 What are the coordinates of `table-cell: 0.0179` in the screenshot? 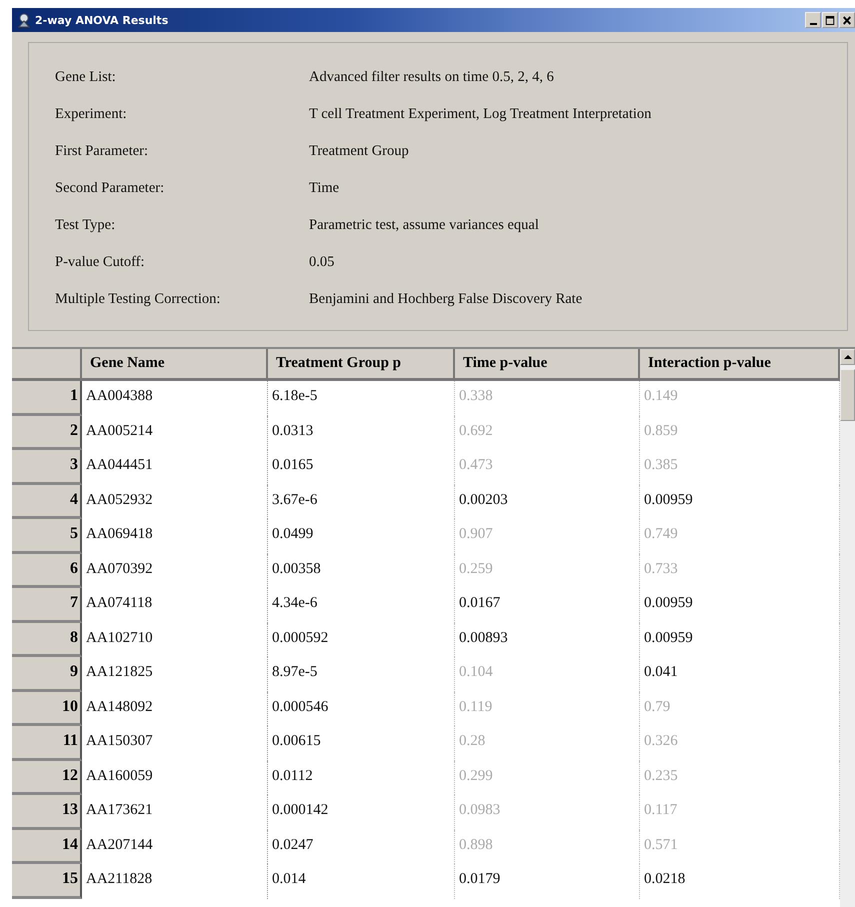 It's located at (547, 881).